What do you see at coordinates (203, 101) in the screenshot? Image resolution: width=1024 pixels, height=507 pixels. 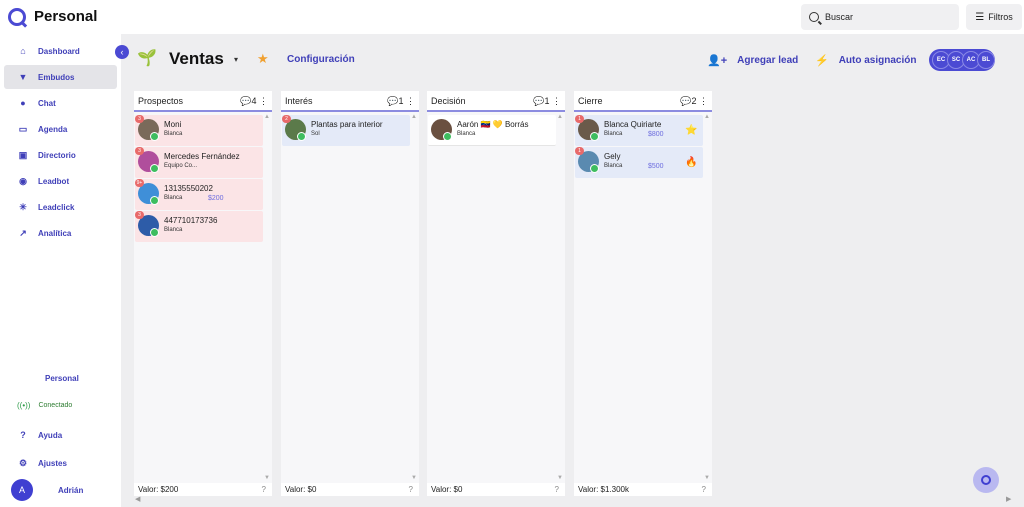 I see `column-header: Prospectos 💬4 ⋮` at bounding box center [203, 101].